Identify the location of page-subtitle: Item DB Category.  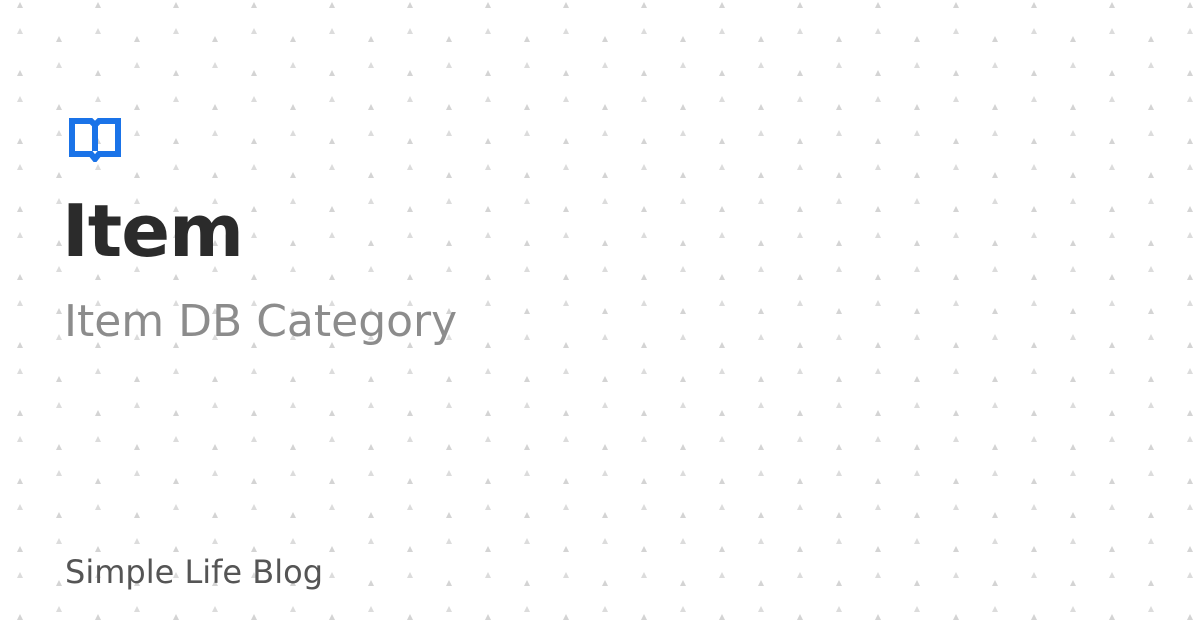
(261, 321).